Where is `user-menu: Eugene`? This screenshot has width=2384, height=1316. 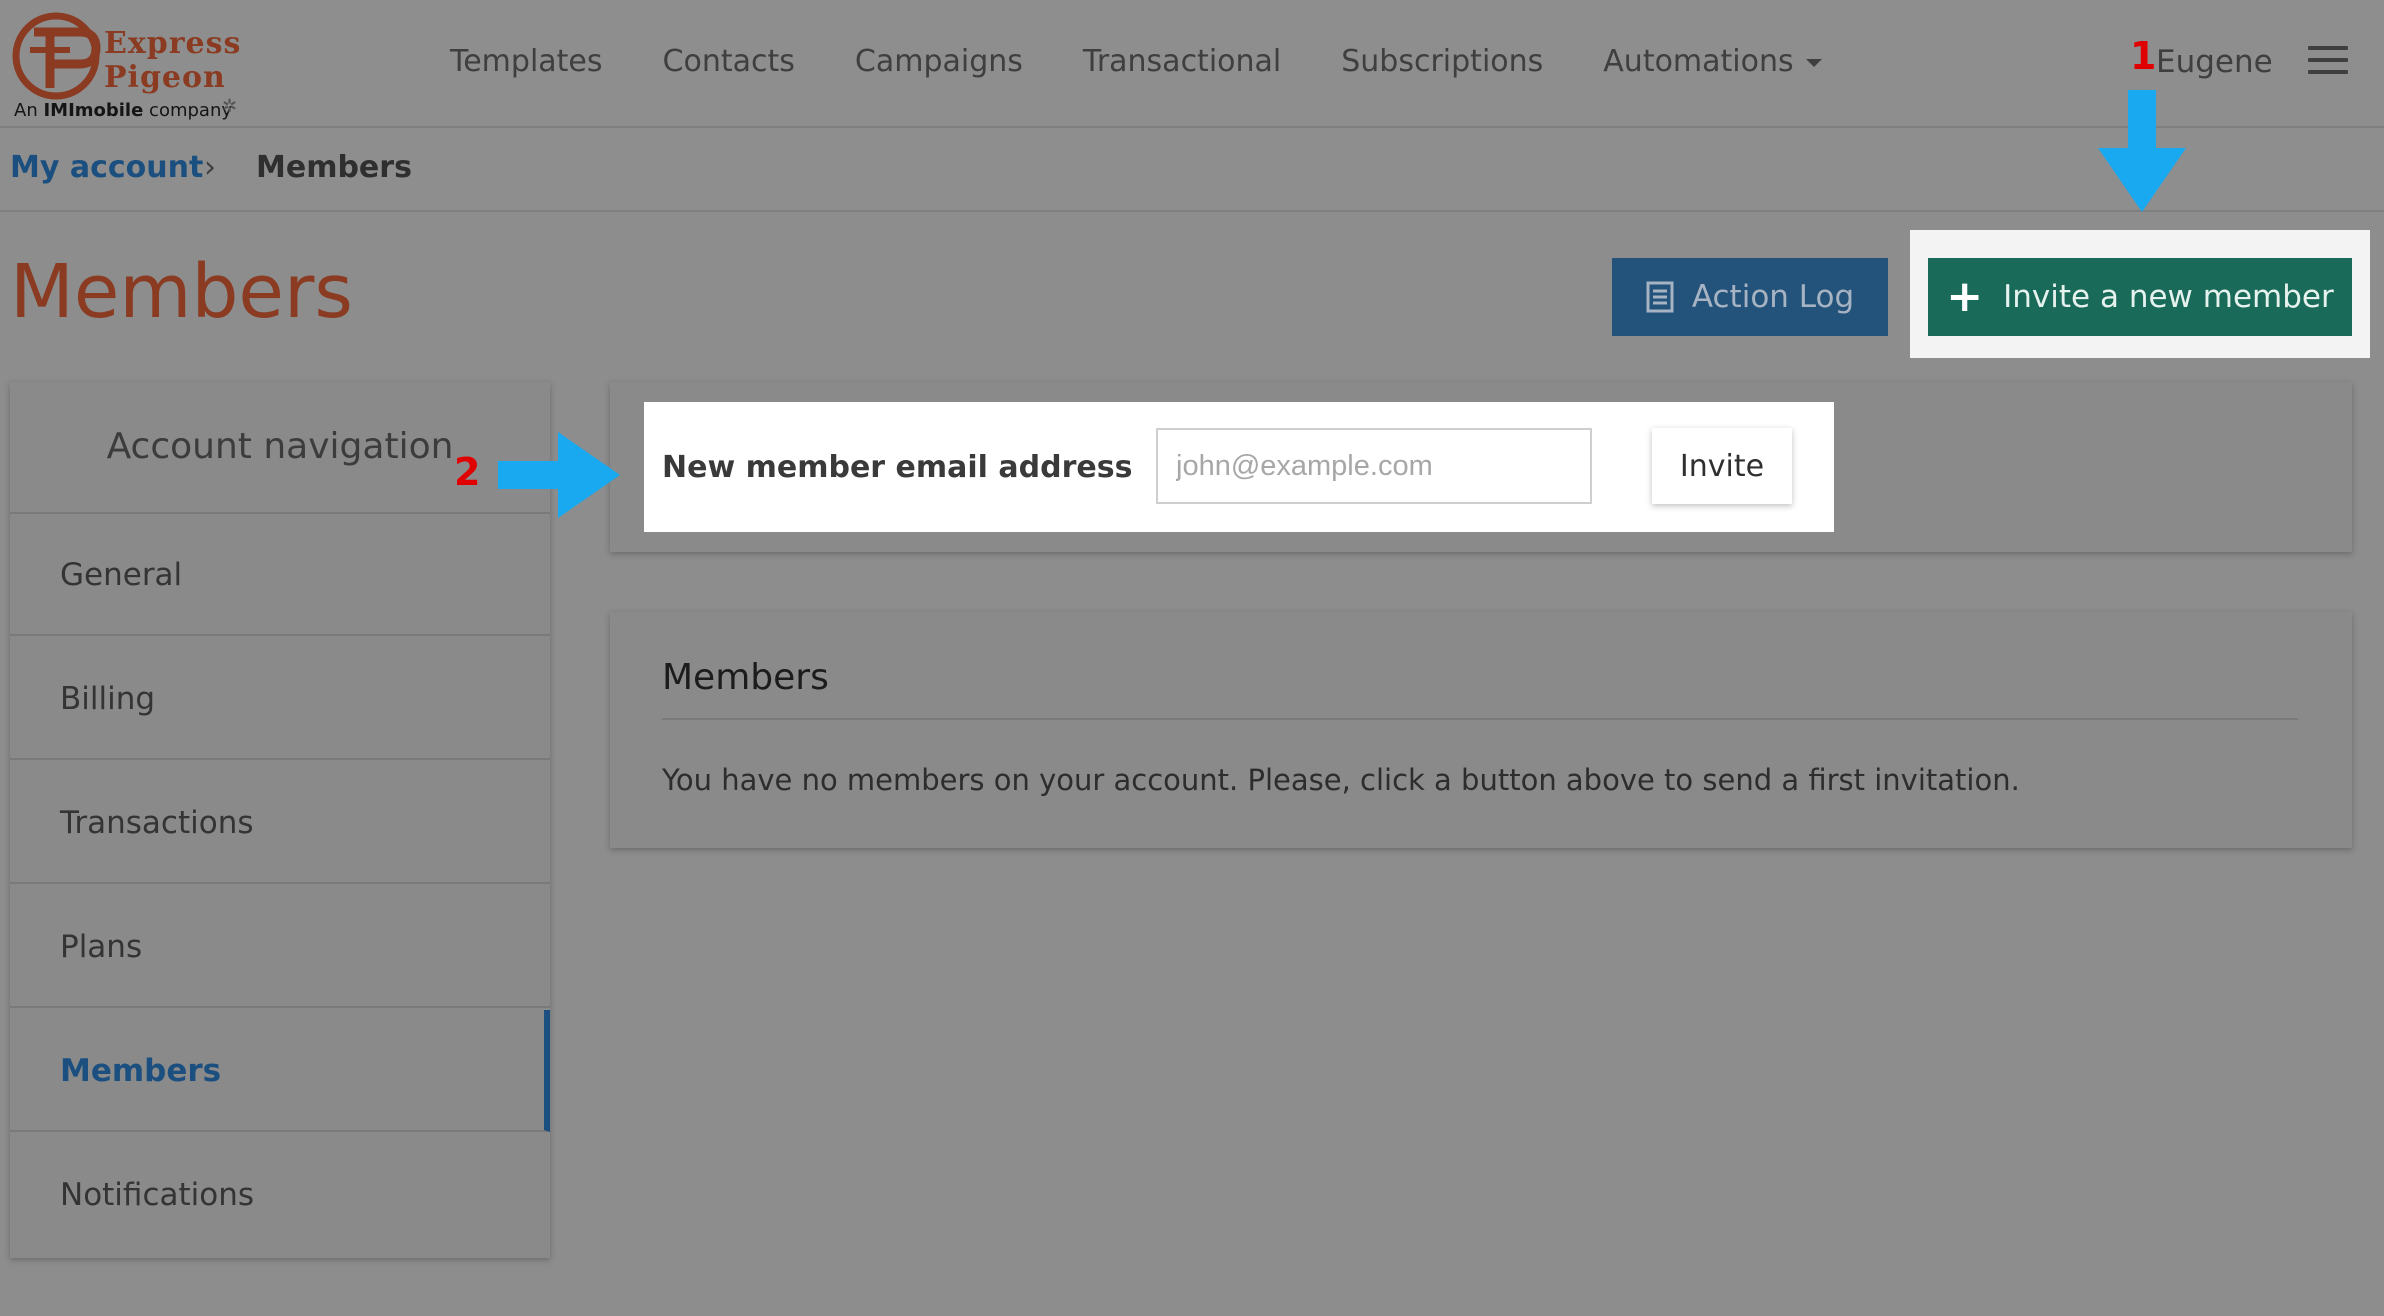
user-menu: Eugene is located at coordinates (2214, 62).